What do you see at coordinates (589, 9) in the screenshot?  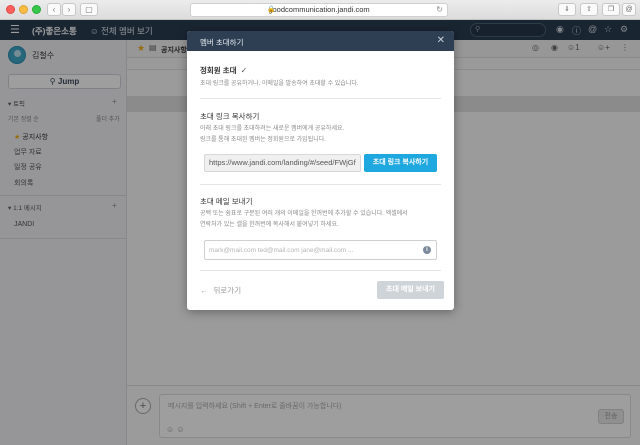 I see `share-icon: ⇧` at bounding box center [589, 9].